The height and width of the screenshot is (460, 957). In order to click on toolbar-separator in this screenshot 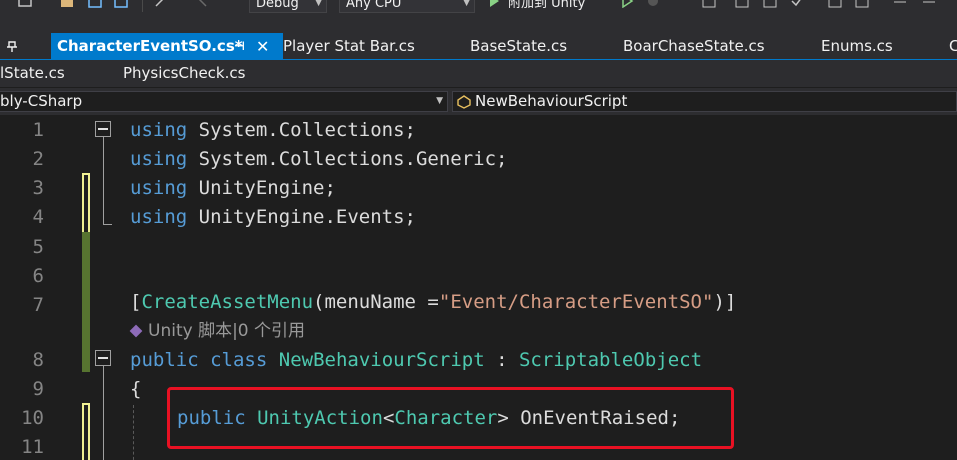, I will do `click(142, 6)`.